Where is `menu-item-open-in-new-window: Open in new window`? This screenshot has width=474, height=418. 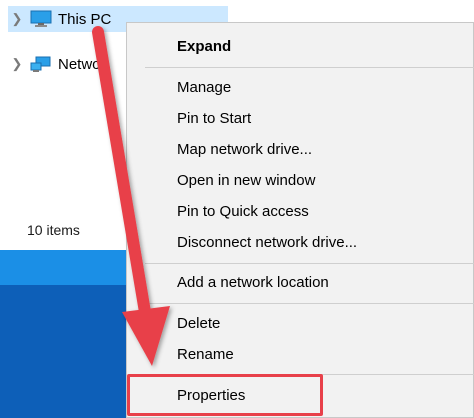
menu-item-open-in-new-window: Open in new window is located at coordinates (246, 180).